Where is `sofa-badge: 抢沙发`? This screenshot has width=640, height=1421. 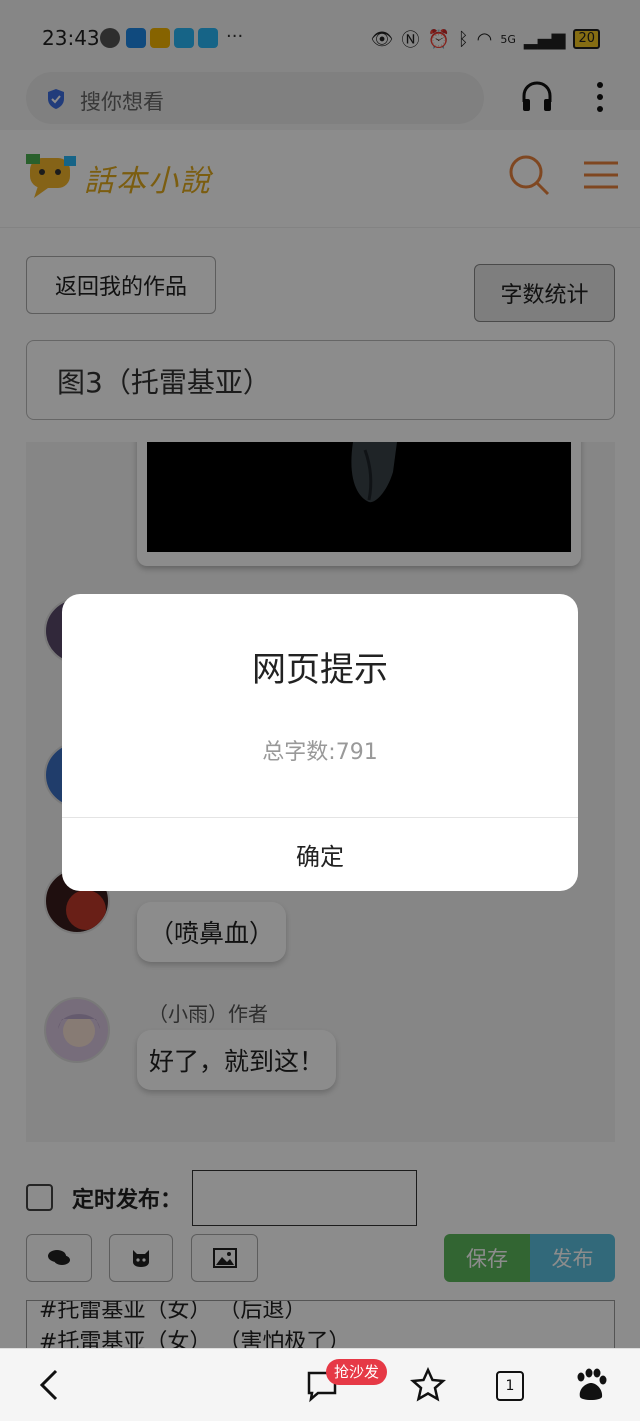
sofa-badge: 抢沙发 is located at coordinates (357, 1372).